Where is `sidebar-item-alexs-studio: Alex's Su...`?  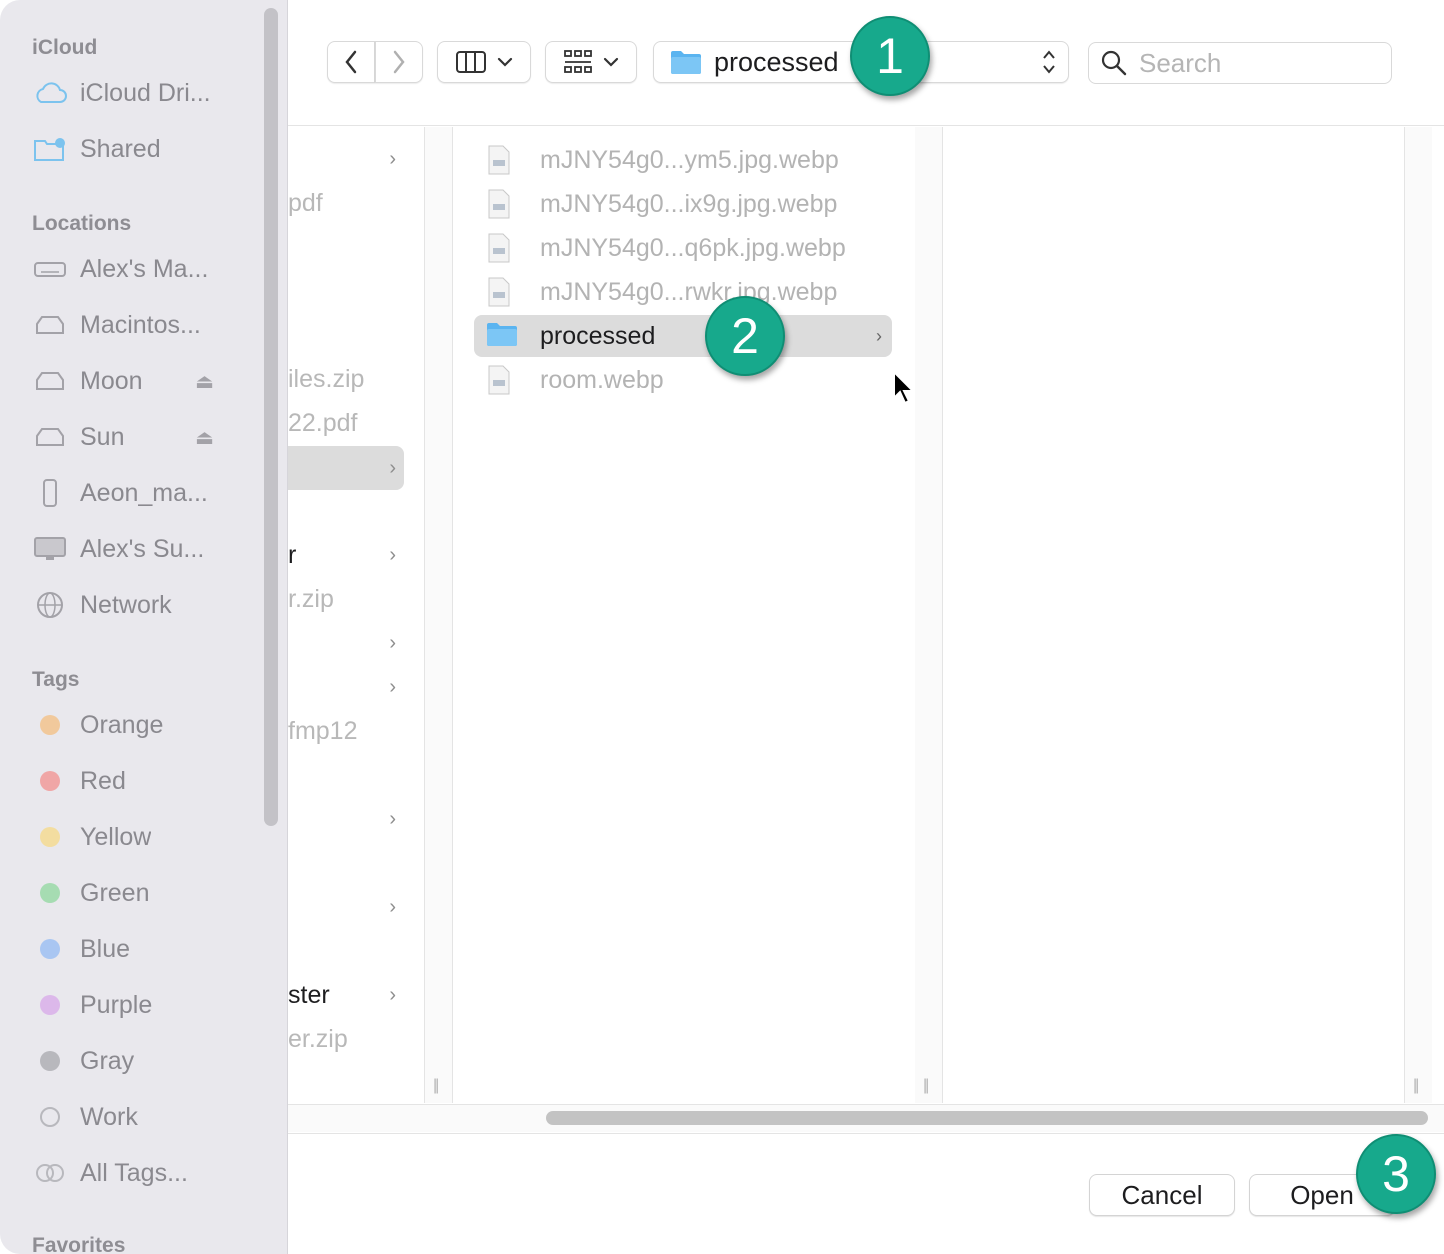 sidebar-item-alexs-studio: Alex's Su... is located at coordinates (143, 549).